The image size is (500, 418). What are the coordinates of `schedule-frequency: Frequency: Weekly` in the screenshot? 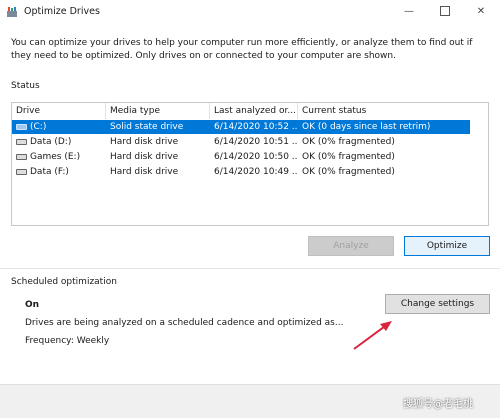 It's located at (67, 341).